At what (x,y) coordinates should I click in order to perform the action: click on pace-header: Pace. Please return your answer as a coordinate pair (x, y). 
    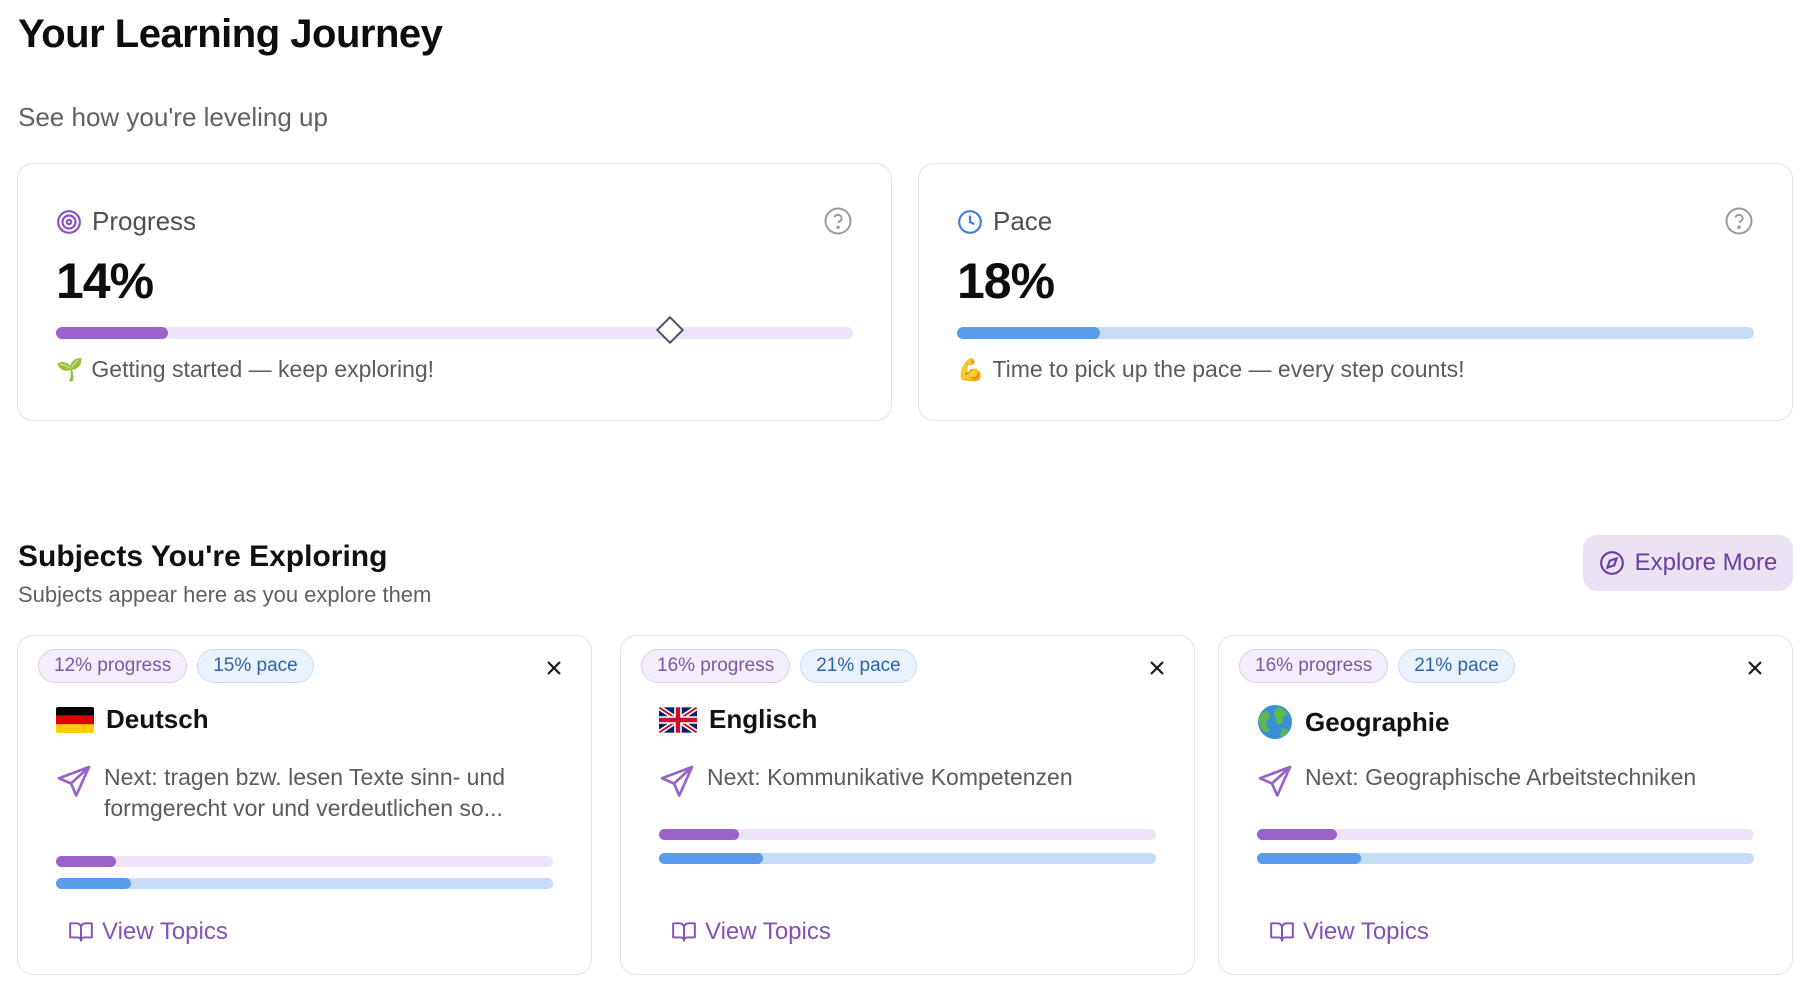
    Looking at the image, I should click on (1004, 221).